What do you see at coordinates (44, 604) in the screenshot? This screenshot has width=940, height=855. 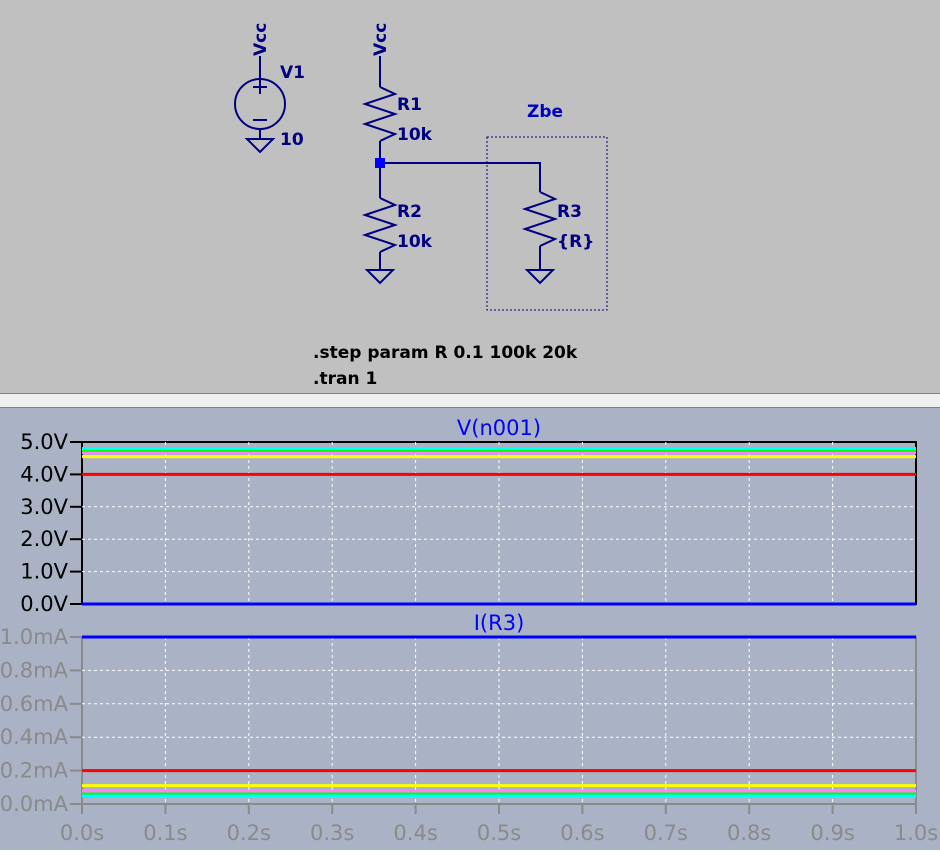 I see `y-tick-label-v: 0.0V` at bounding box center [44, 604].